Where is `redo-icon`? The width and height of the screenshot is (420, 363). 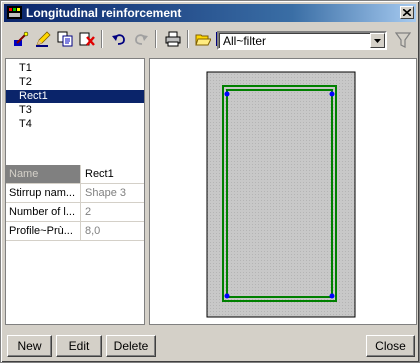 redo-icon is located at coordinates (141, 39).